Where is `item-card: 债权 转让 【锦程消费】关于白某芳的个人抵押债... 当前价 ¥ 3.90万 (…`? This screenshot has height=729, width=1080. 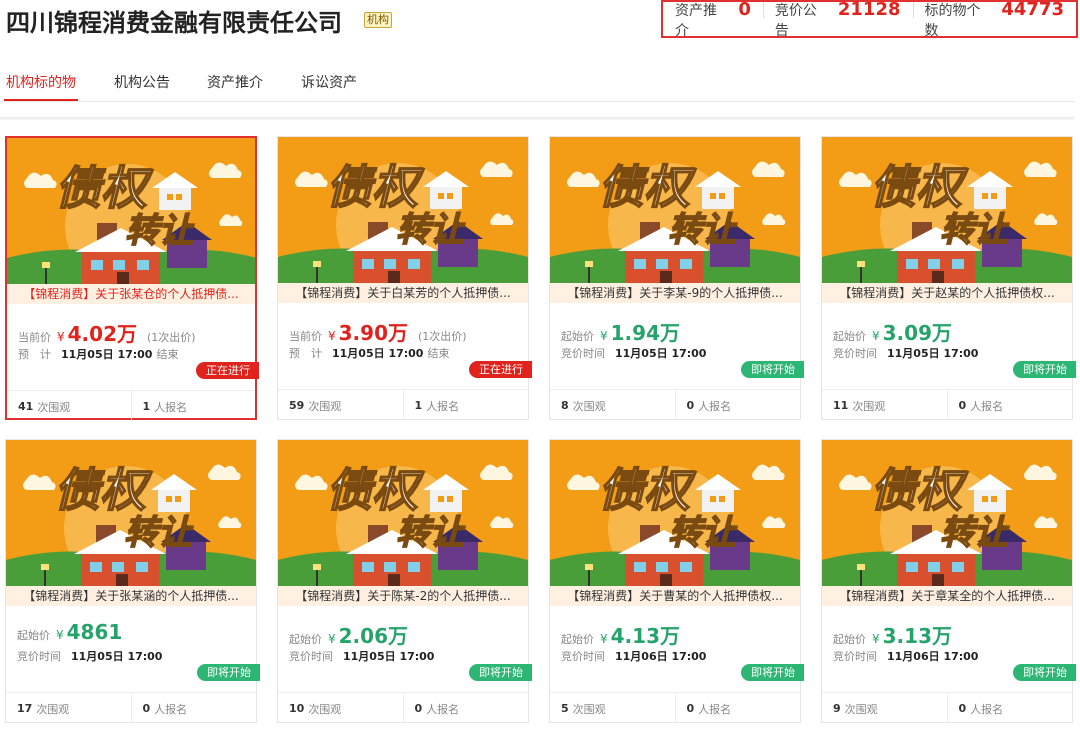 item-card: 债权 转让 【锦程消费】关于白某芳的个人抵押债... 当前价 ¥ 3.90万 (… is located at coordinates (404, 278).